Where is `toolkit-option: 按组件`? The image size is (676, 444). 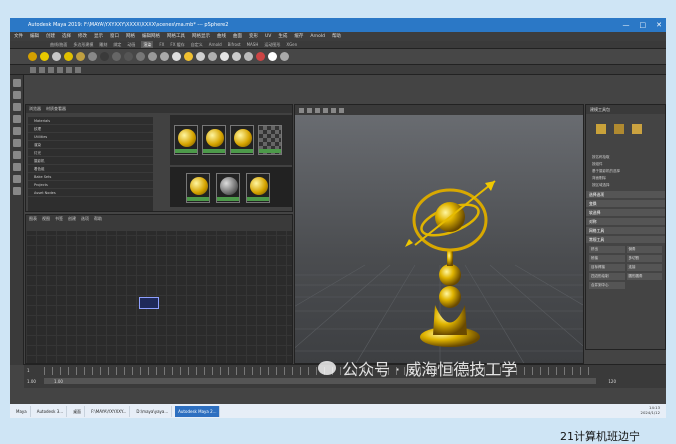 toolkit-option: 按组件 is located at coordinates (625, 164).